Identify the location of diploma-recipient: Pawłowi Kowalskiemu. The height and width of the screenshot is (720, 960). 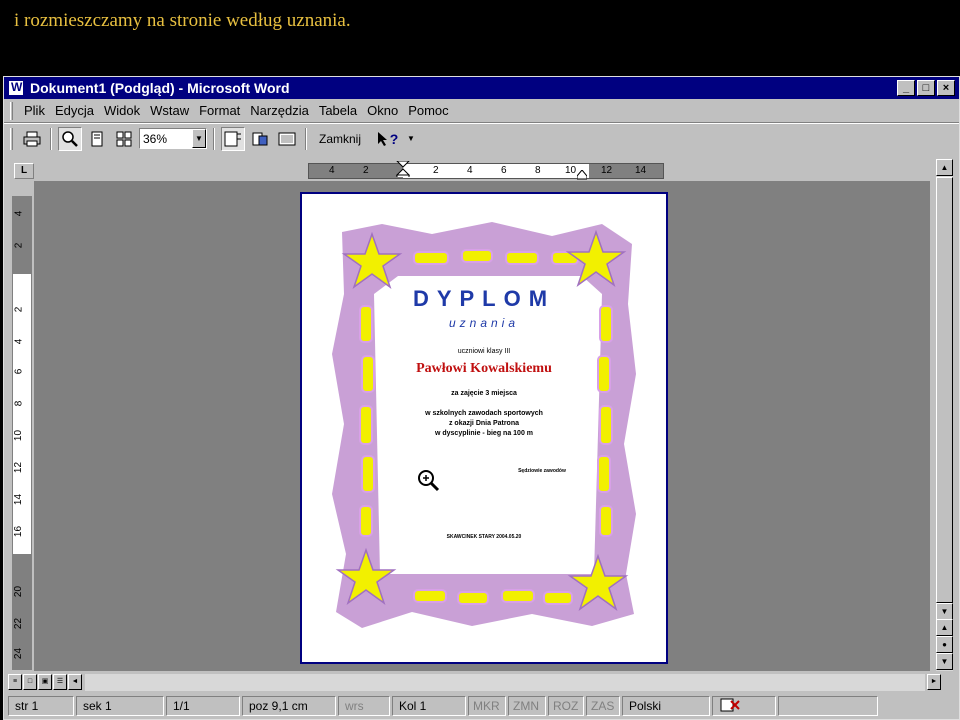
(484, 368).